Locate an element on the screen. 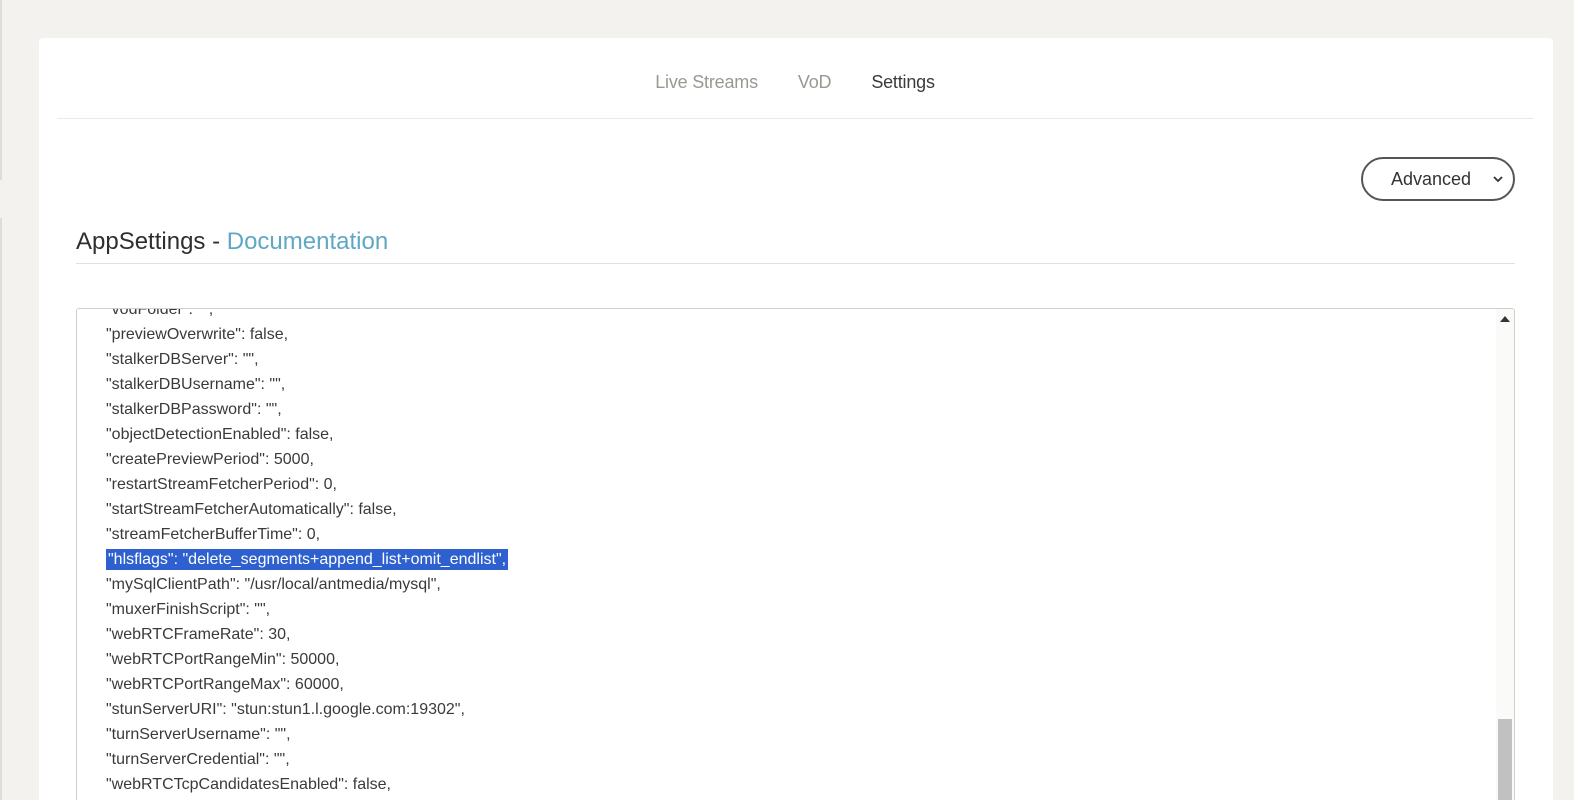 This screenshot has height=800, width=1574. code-line-text: "stalkerDBPassword": "", is located at coordinates (194, 409).